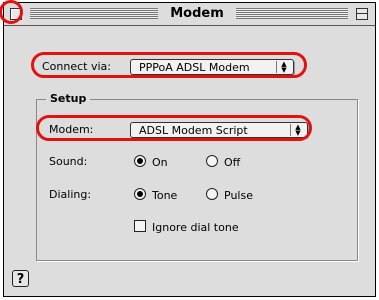 The width and height of the screenshot is (379, 300). What do you see at coordinates (71, 129) in the screenshot?
I see `modem-label: Modem:` at bounding box center [71, 129].